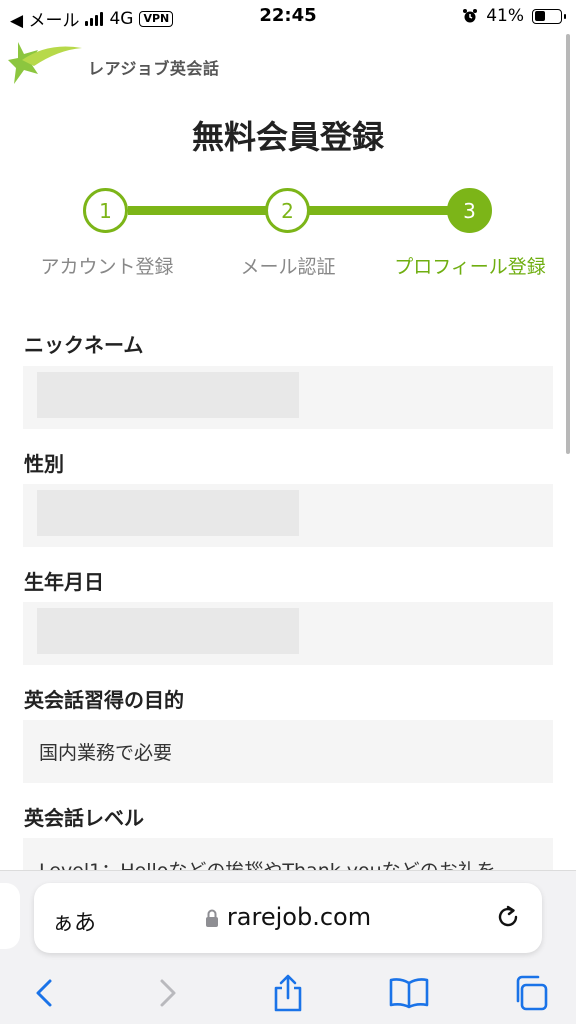 Image resolution: width=576 pixels, height=1024 pixels. Describe the element at coordinates (299, 917) in the screenshot. I see `url-text: rarejob.com` at that location.